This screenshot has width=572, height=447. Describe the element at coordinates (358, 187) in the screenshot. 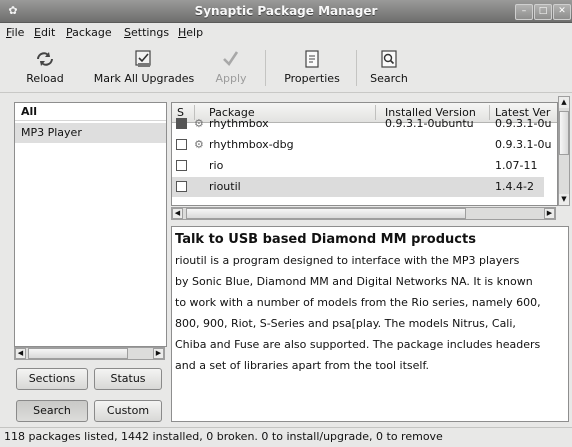

I see `table-row-selected: rioutil 1.4.4-2` at that location.